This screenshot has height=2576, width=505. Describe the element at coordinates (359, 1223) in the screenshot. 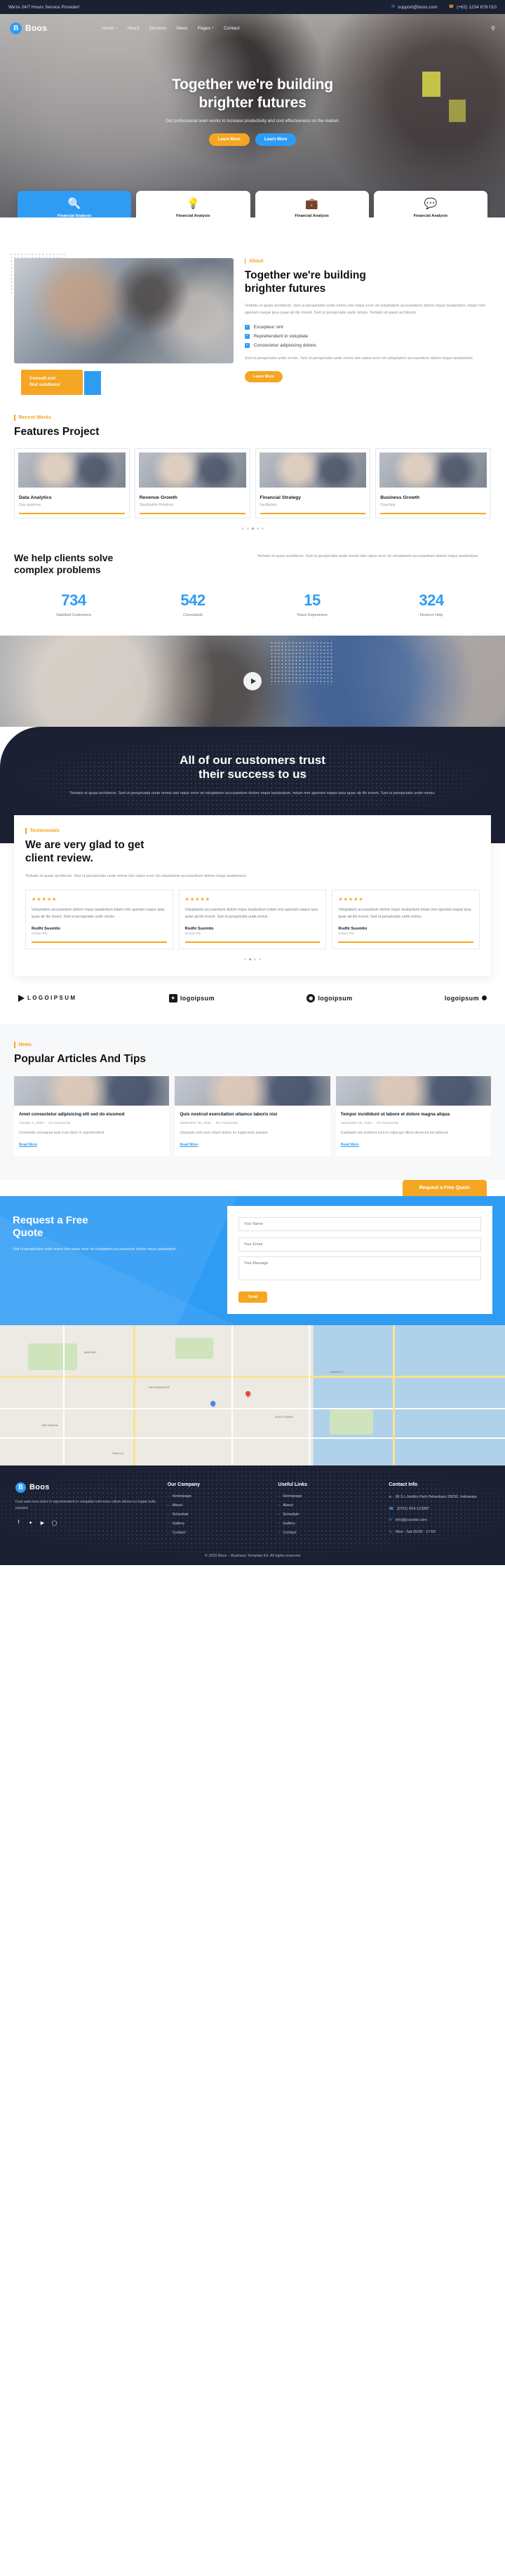

I see `name-field` at that location.